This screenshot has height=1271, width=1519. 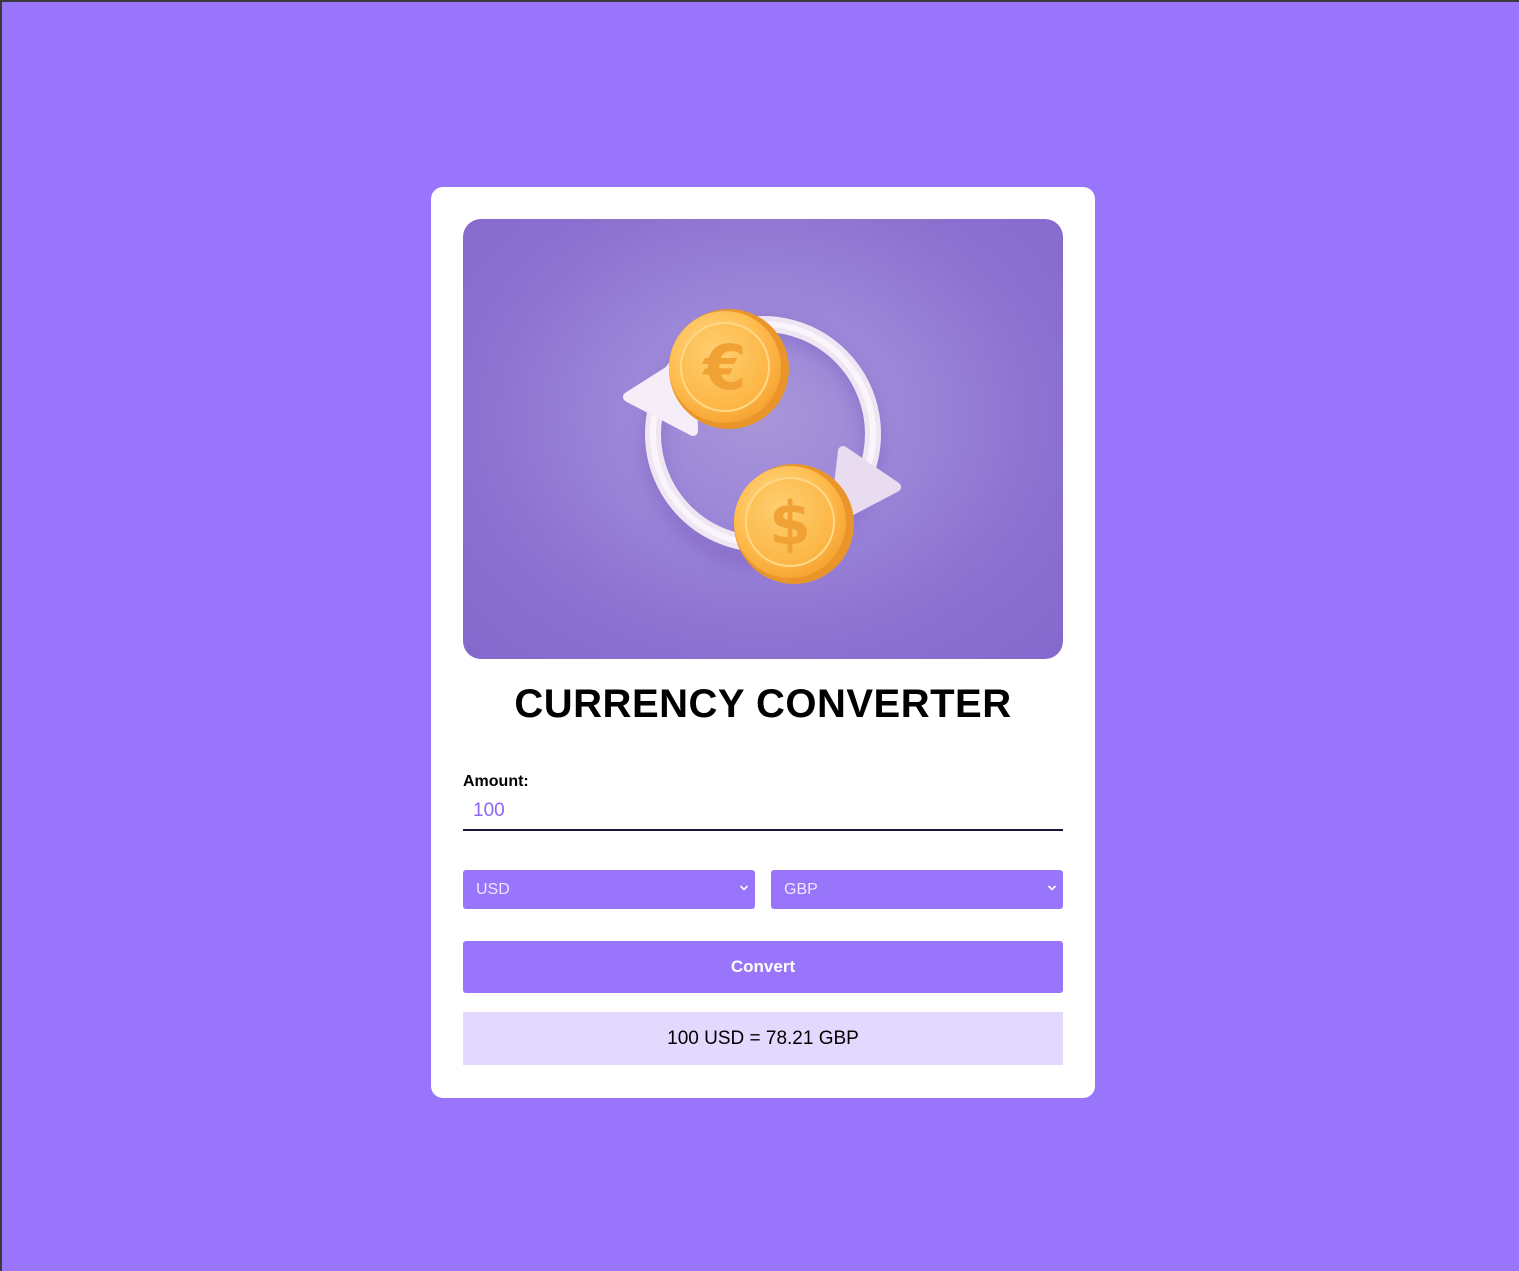 I want to click on hero-image: € $, so click(x=763, y=439).